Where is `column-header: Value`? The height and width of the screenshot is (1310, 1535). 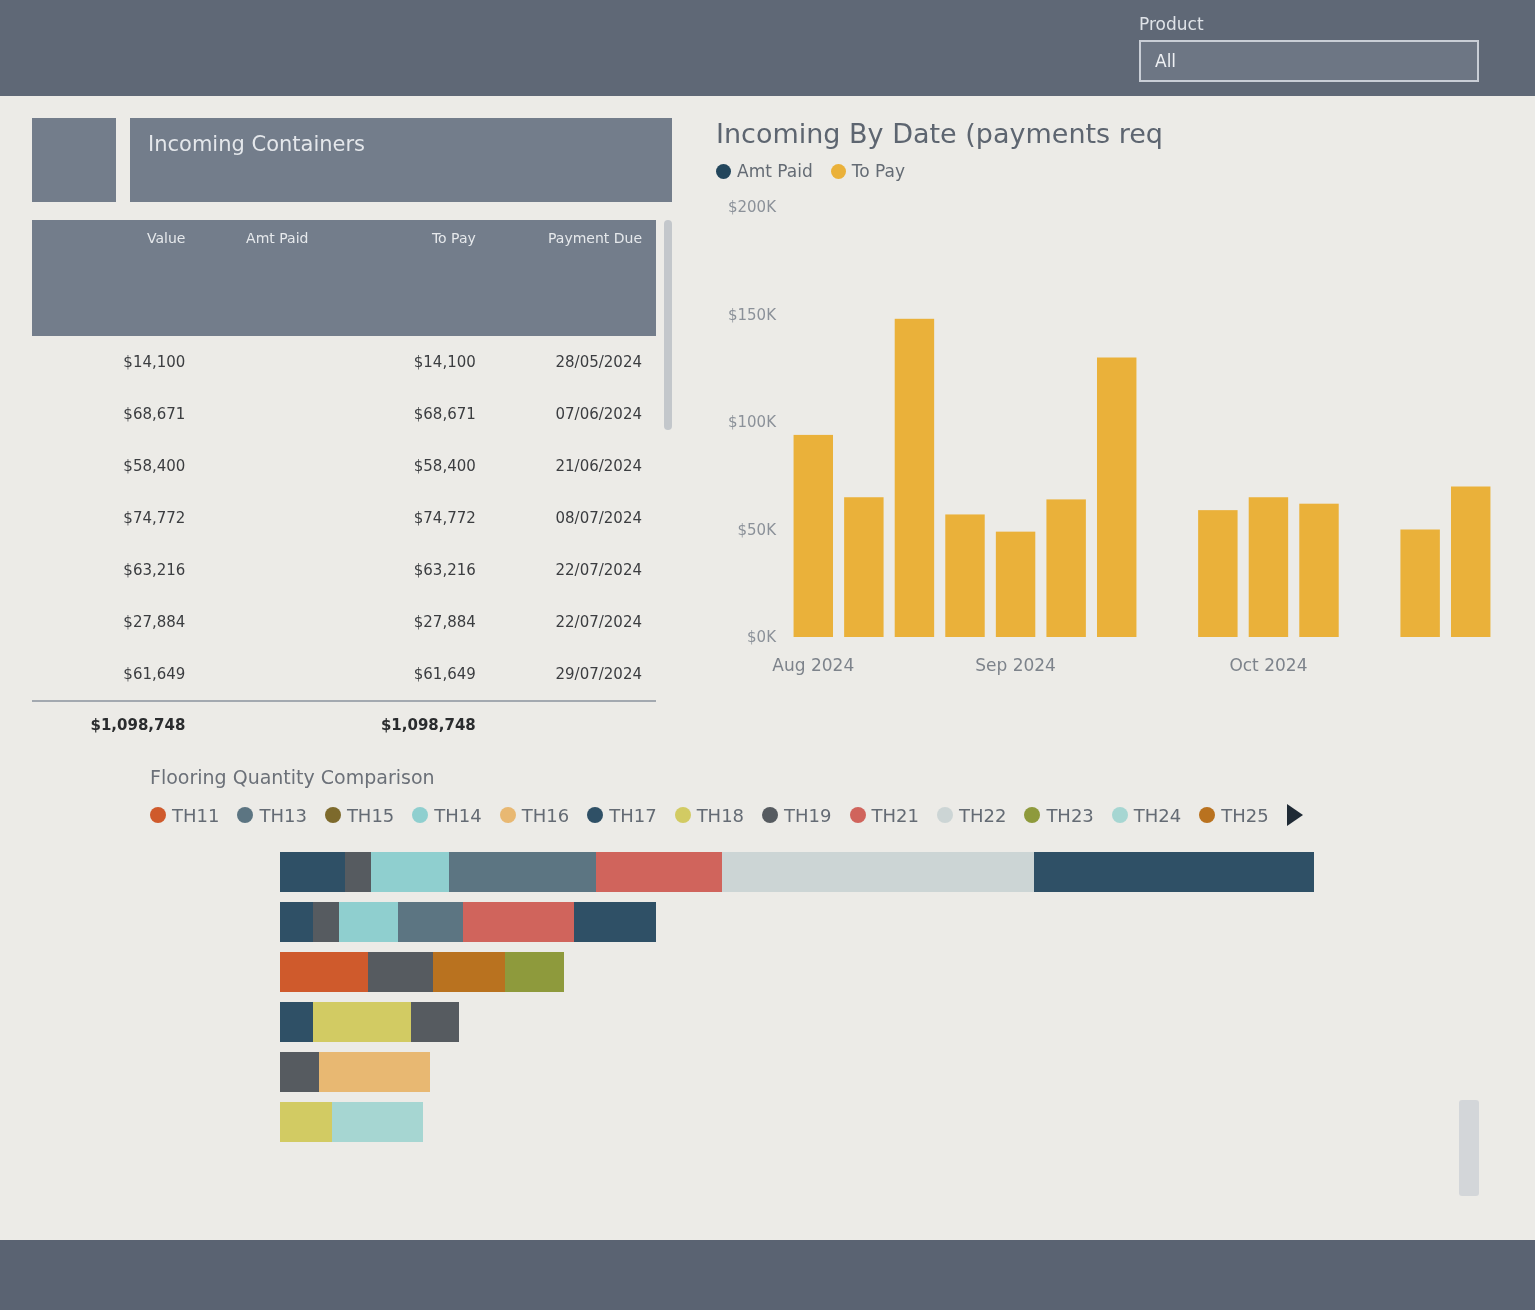
column-header: Value is located at coordinates (116, 278).